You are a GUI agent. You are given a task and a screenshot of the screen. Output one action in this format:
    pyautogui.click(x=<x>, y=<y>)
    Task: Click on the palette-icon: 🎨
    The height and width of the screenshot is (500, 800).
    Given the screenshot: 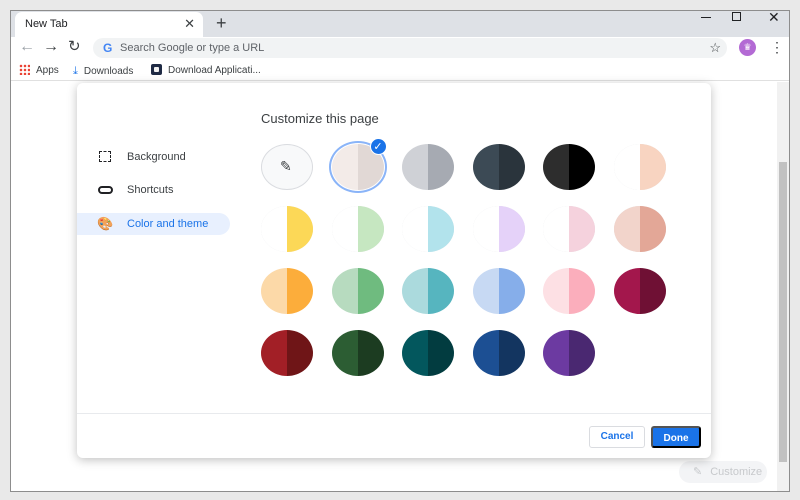 What is the action you would take?
    pyautogui.click(x=105, y=223)
    